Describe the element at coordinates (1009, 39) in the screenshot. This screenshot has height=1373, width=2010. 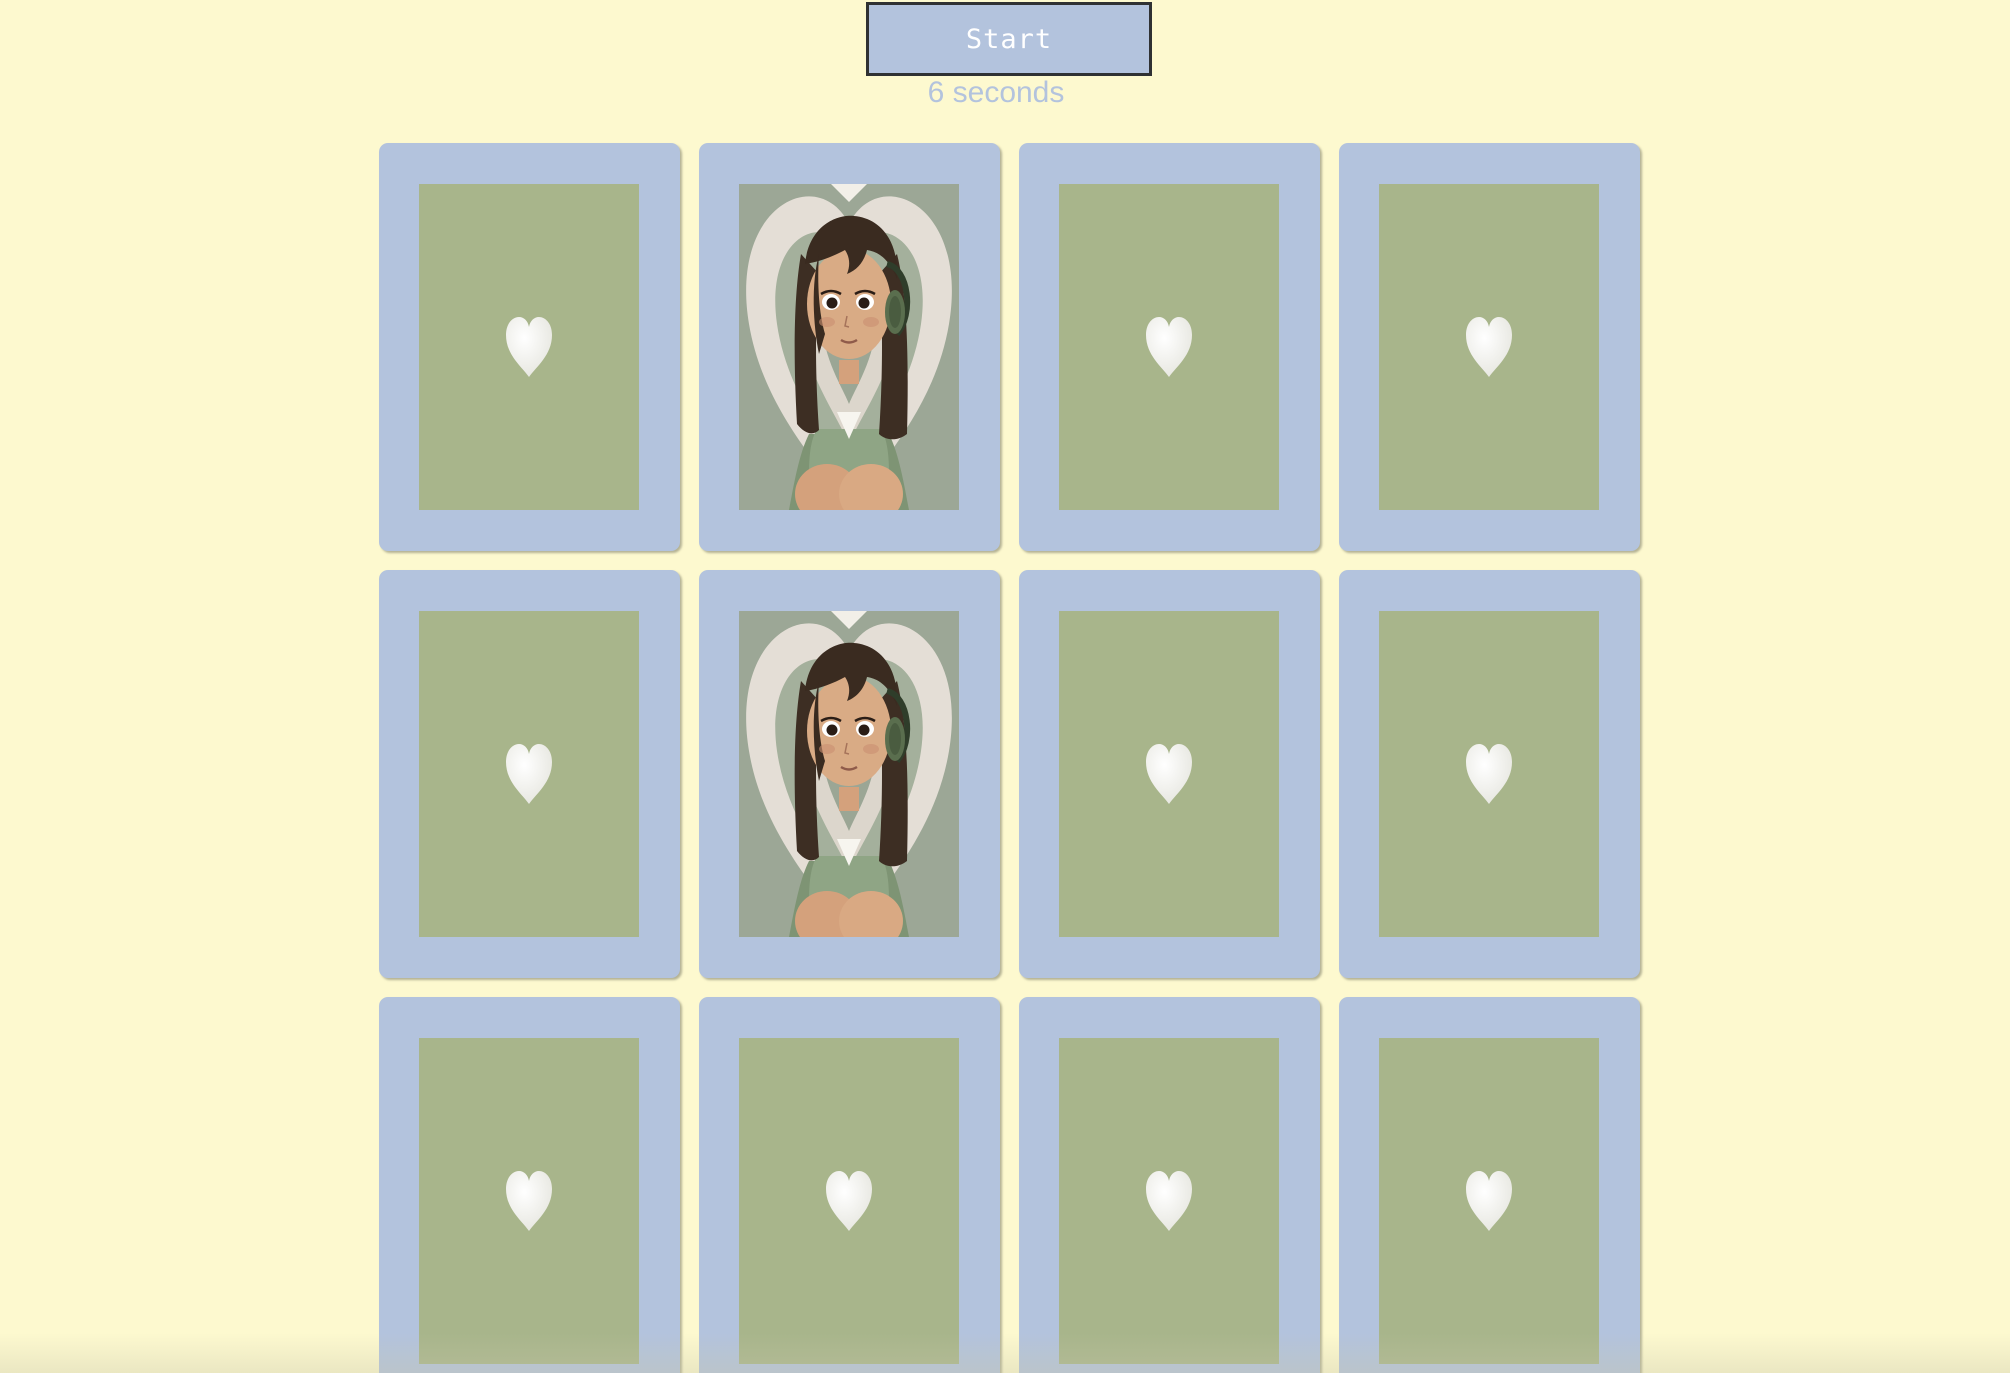
I see `start-button: Start` at that location.